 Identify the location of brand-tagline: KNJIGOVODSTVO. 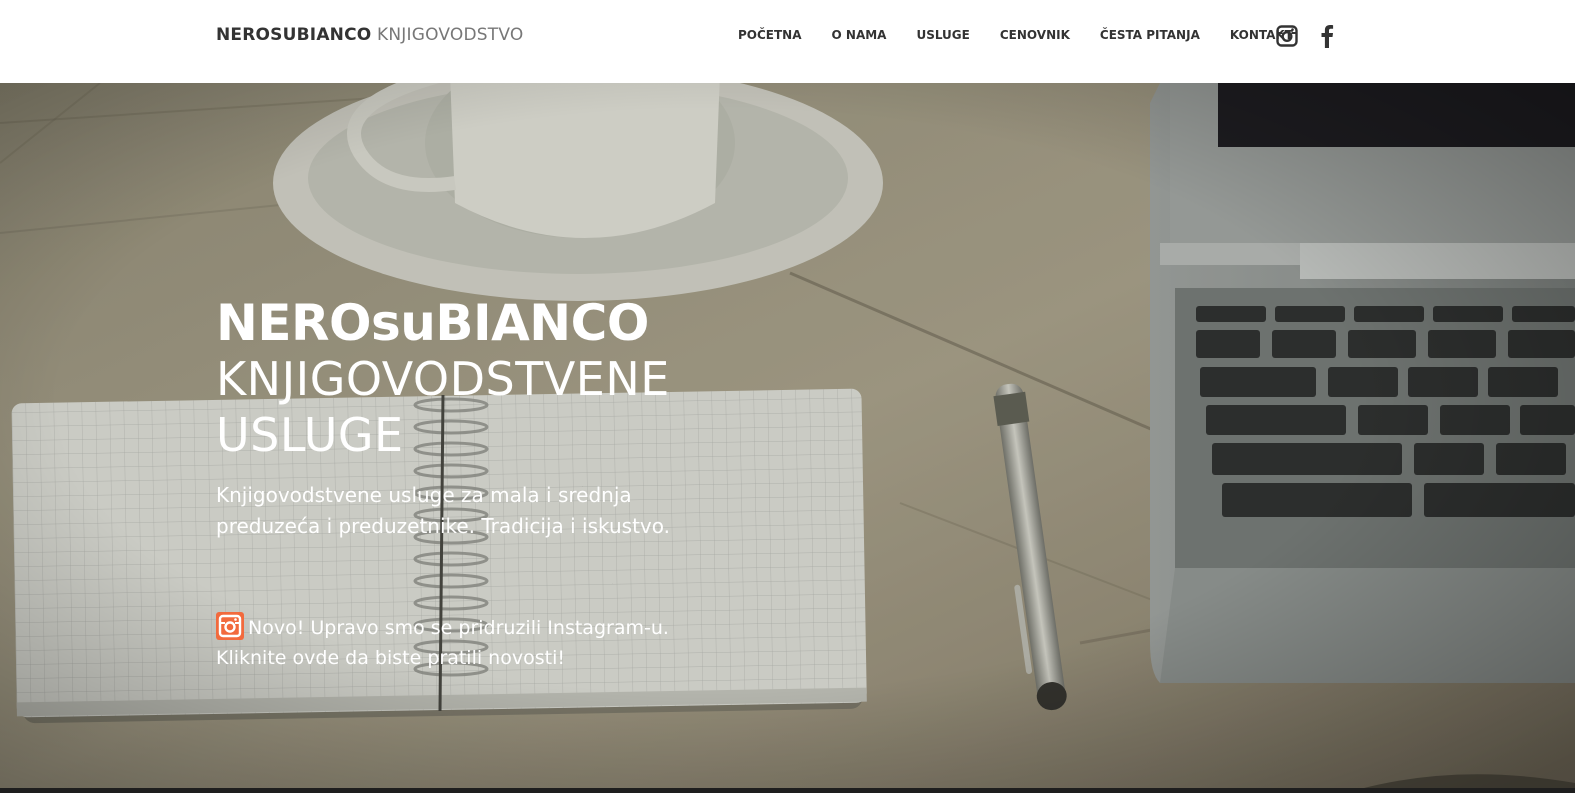
(450, 35).